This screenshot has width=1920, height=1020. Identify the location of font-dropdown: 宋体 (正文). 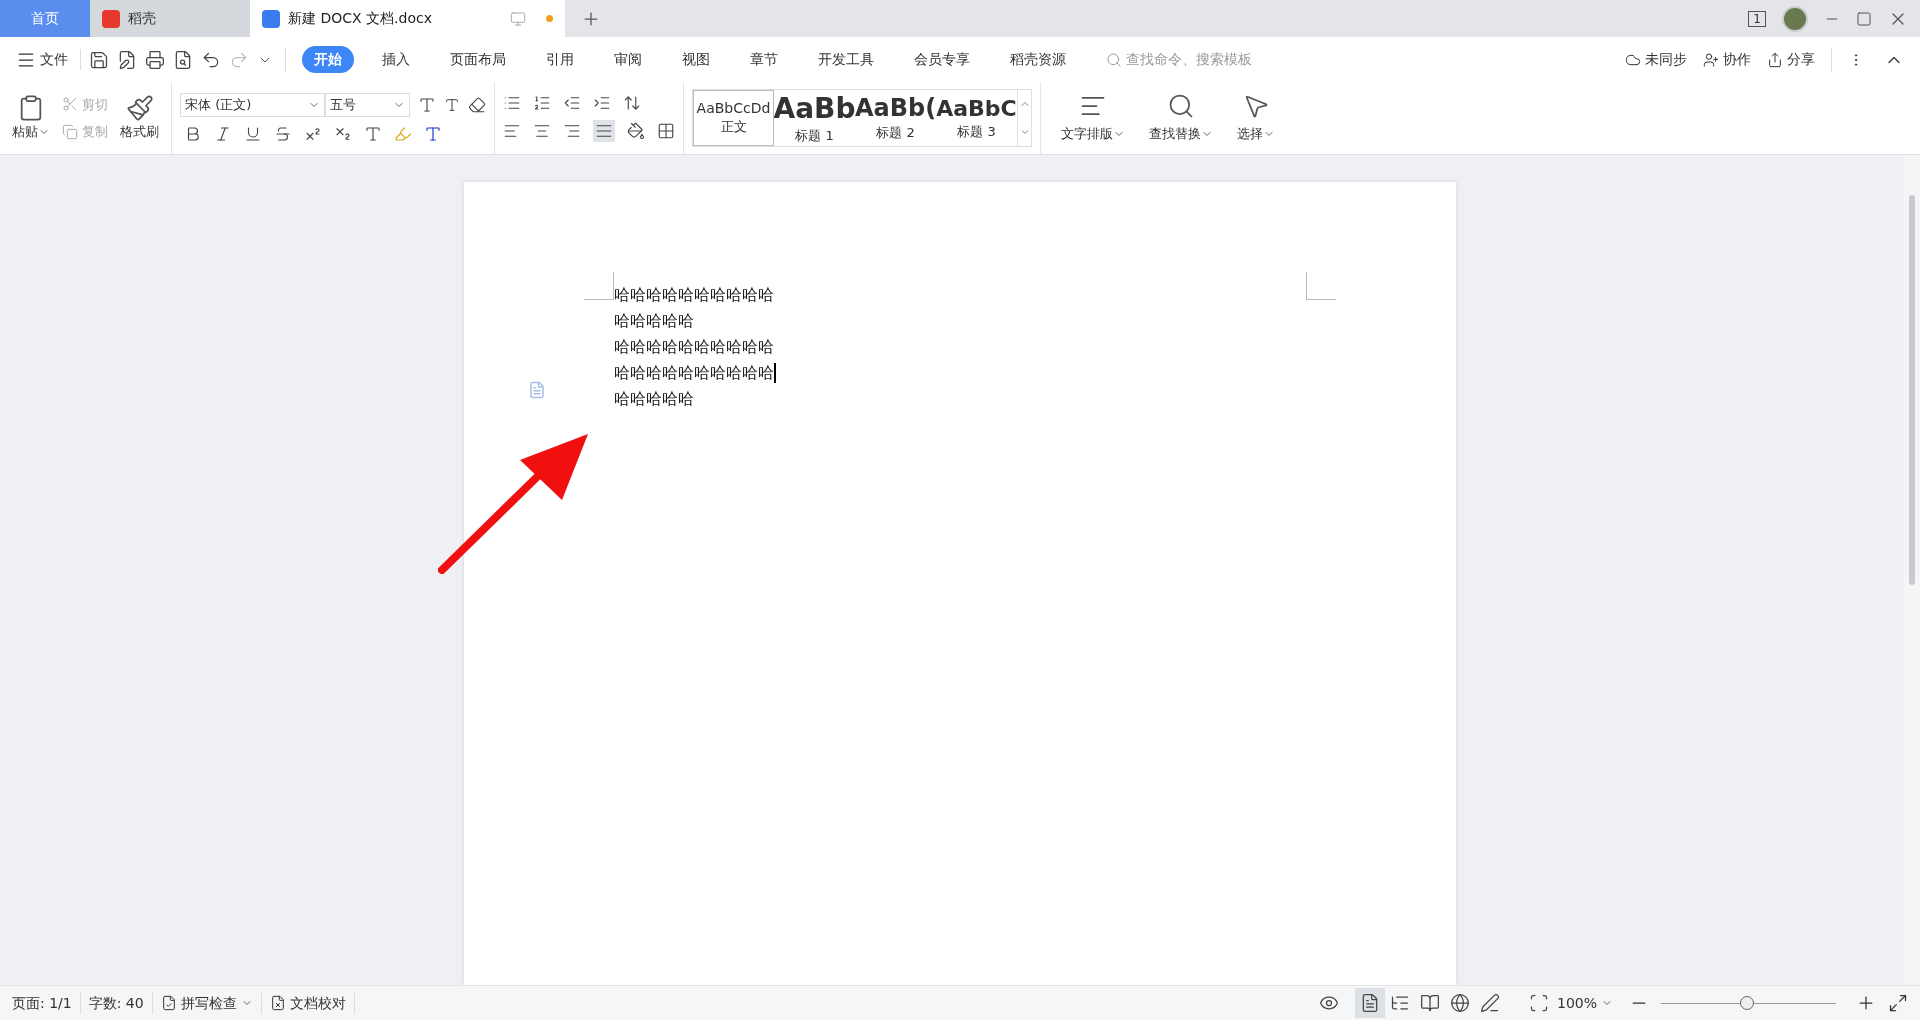
(252, 105).